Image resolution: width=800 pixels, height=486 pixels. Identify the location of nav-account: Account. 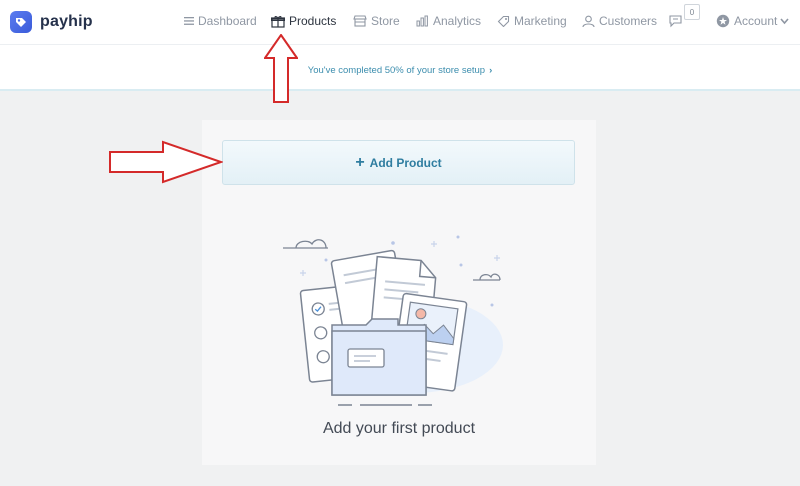
(754, 21).